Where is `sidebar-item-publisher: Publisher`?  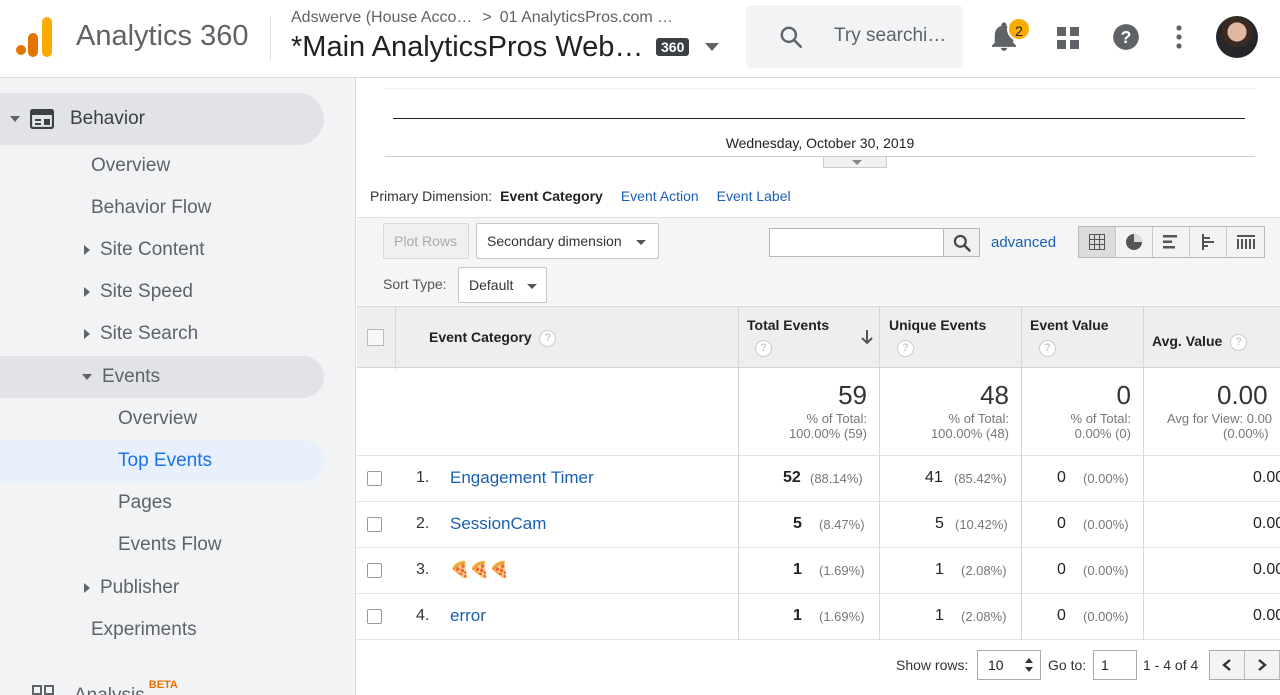 sidebar-item-publisher: Publisher is located at coordinates (131, 588).